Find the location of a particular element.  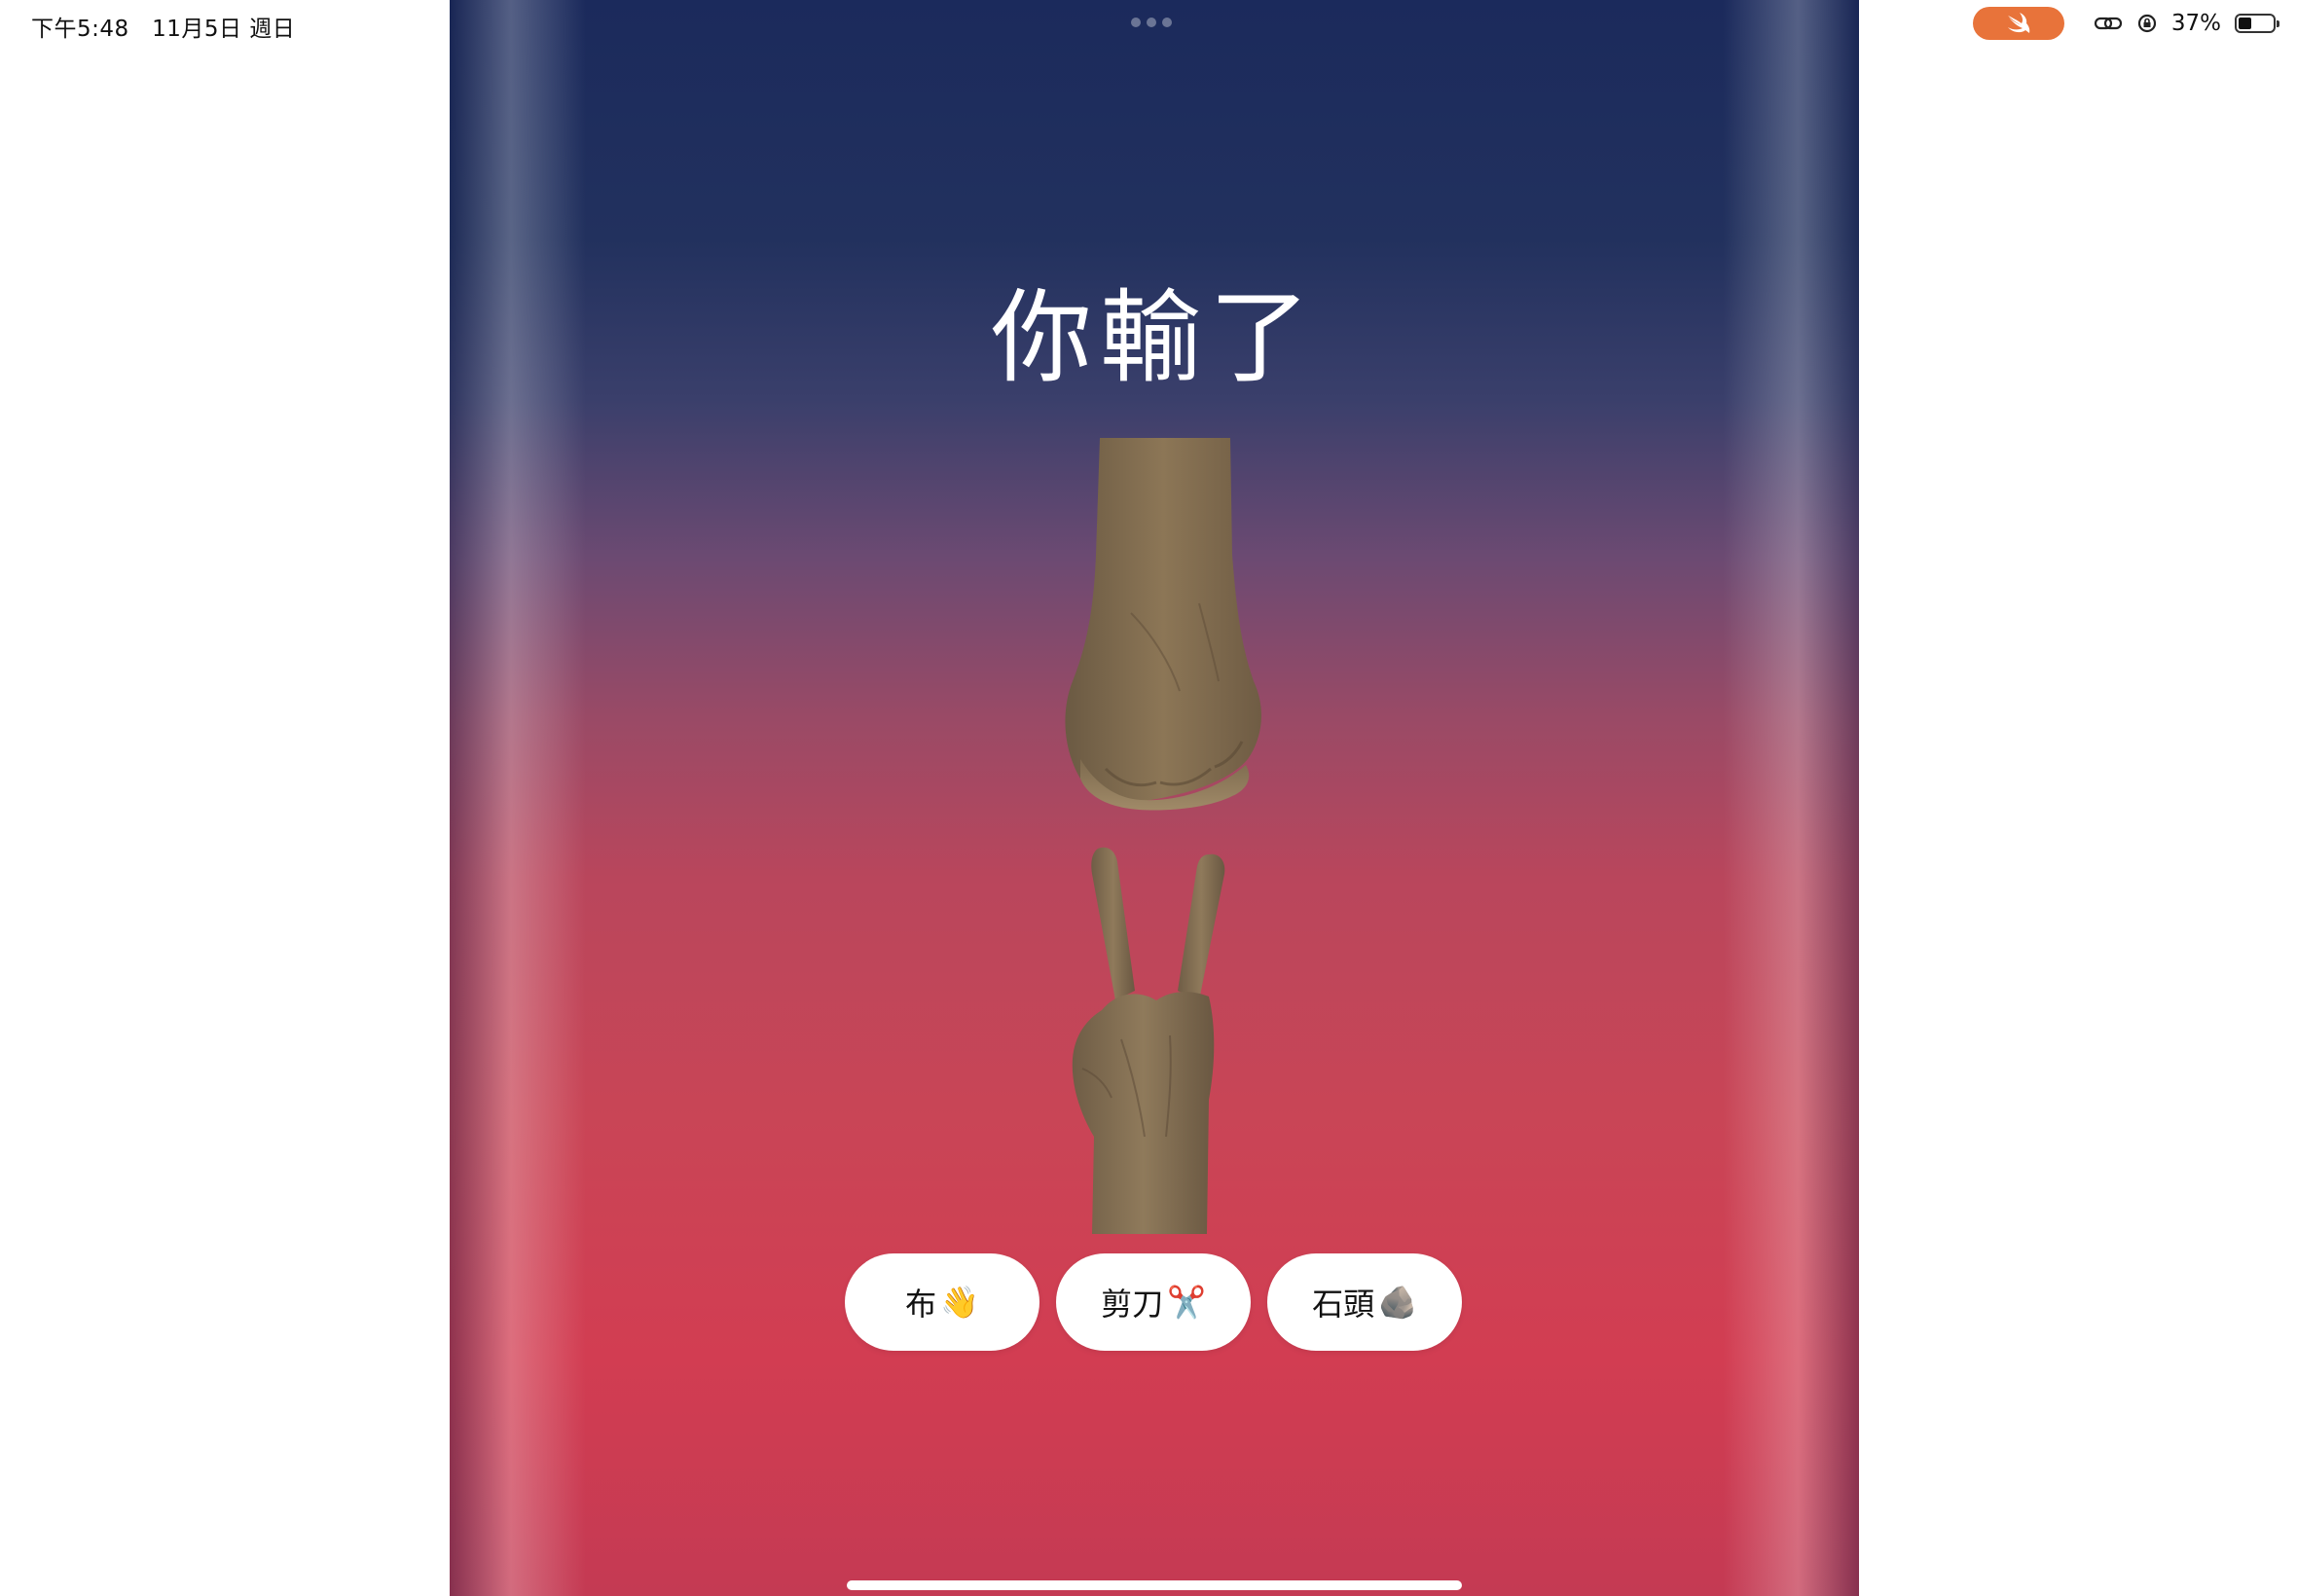

waving-hand-icon: 👋 is located at coordinates (959, 1302).